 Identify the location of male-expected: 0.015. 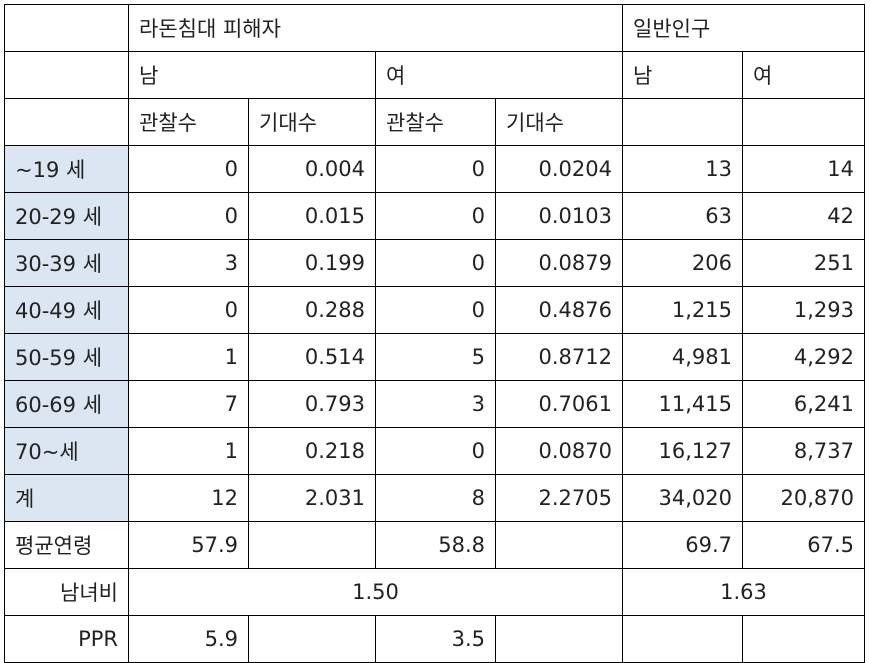
(312, 216).